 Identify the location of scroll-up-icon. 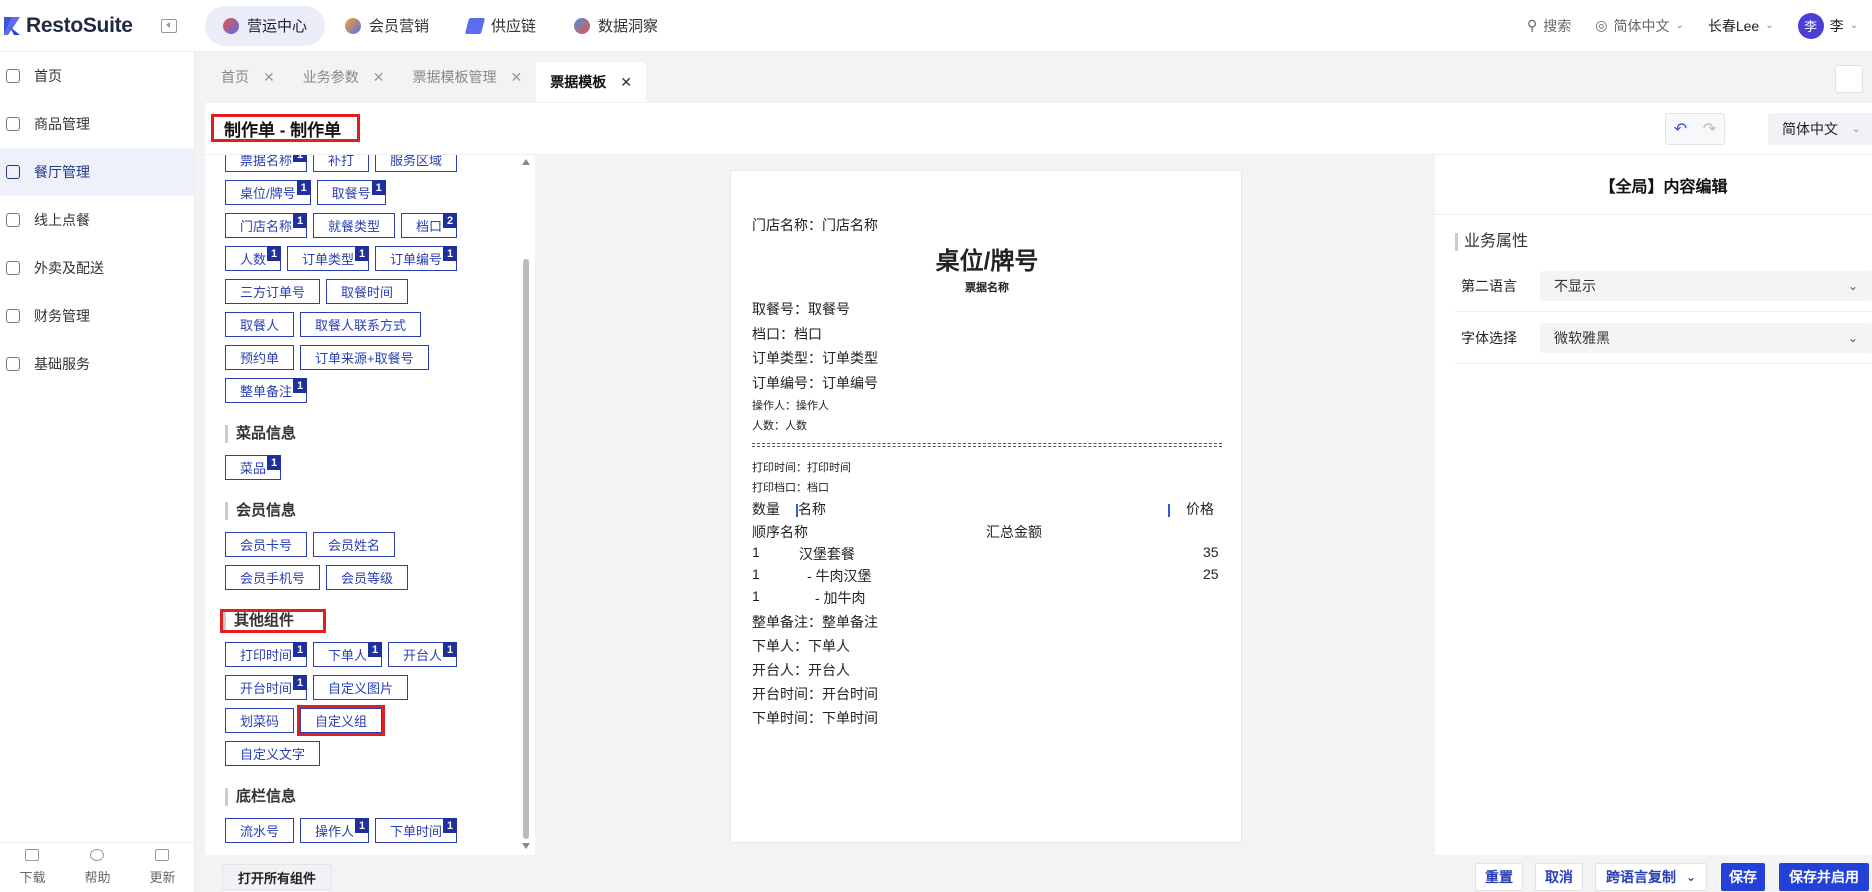
(526, 162).